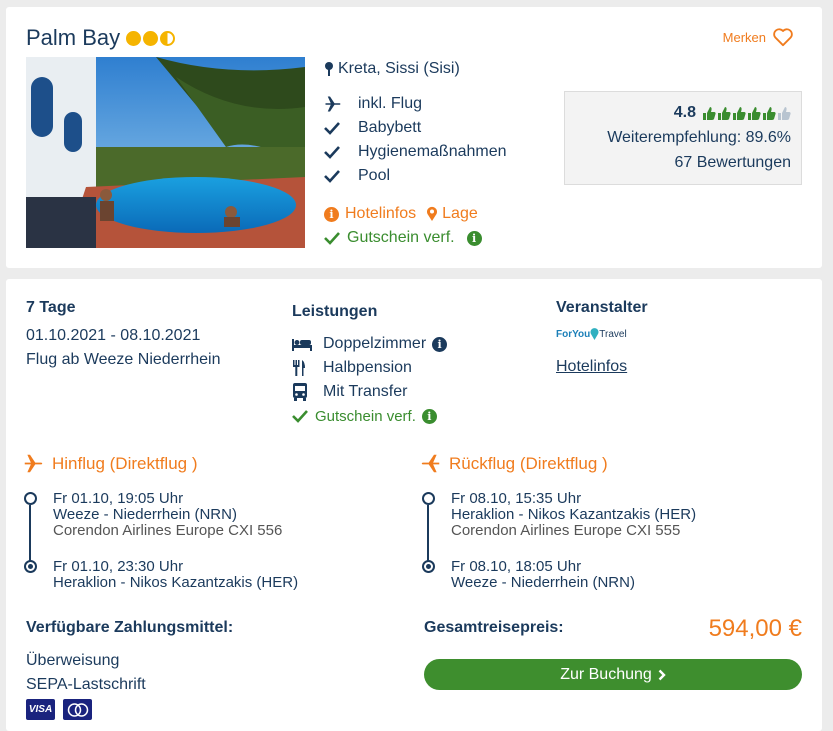  I want to click on feature-label: inkl. Flug, so click(390, 103).